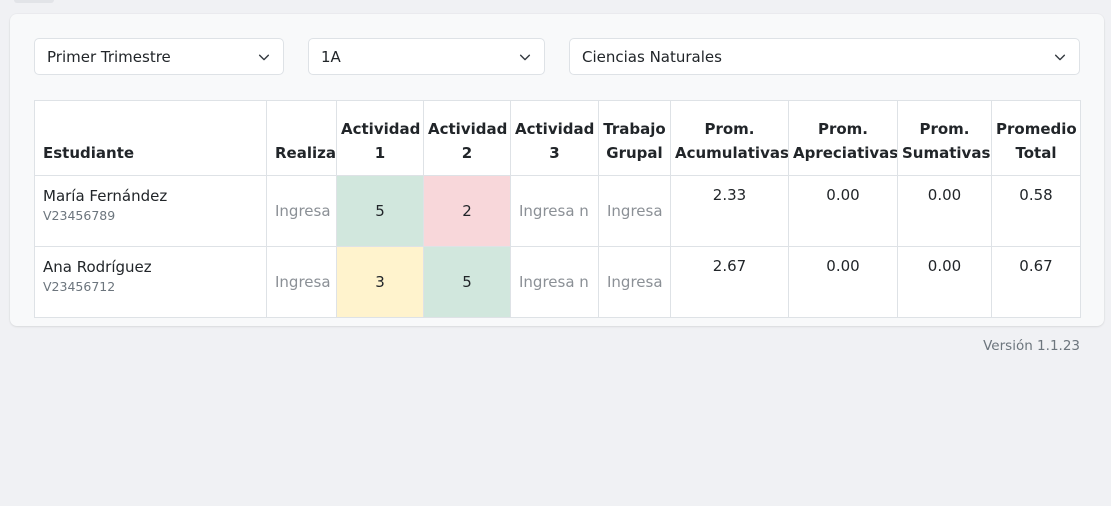  I want to click on prom-acumulativas-value: 2.67, so click(729, 282).